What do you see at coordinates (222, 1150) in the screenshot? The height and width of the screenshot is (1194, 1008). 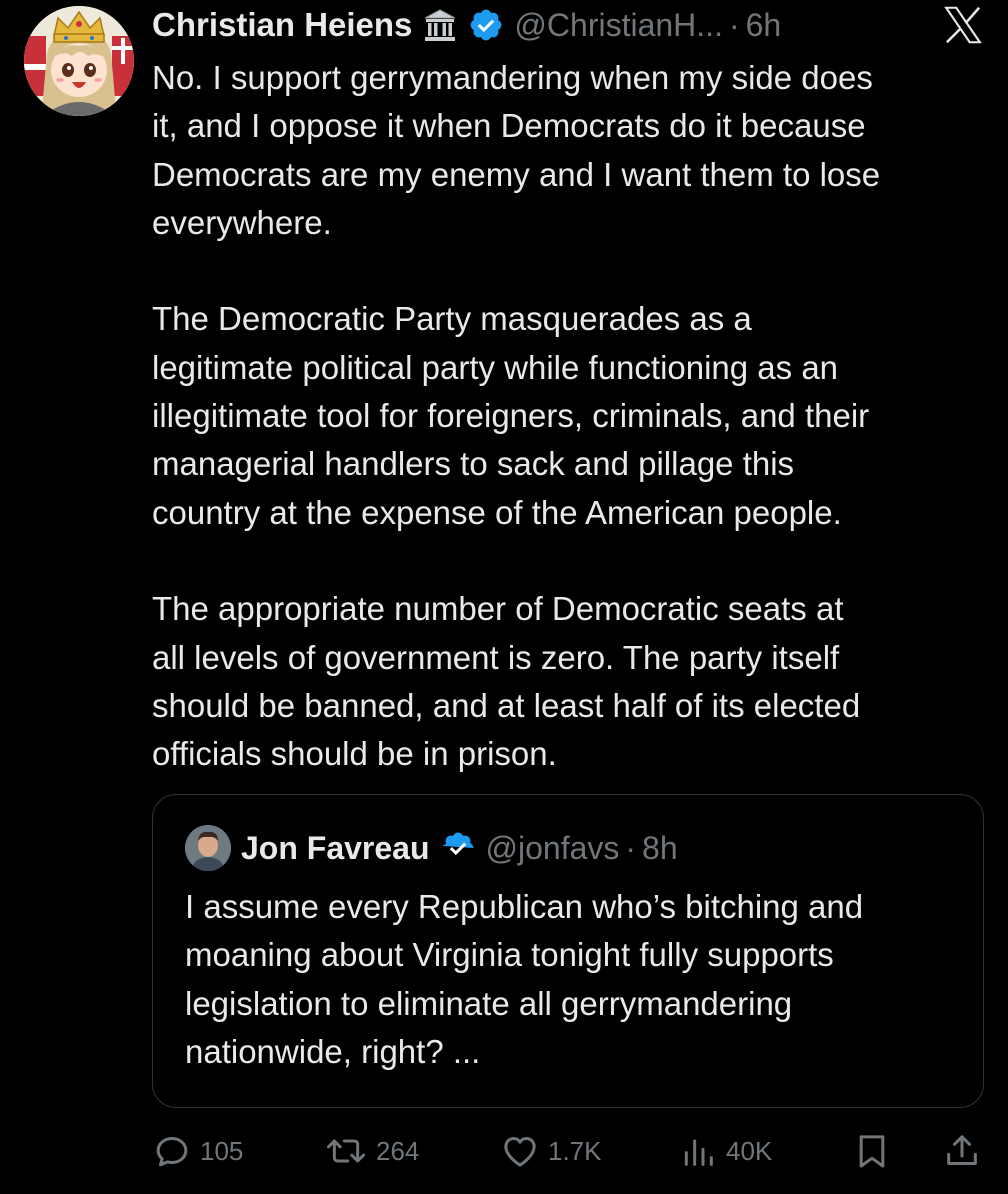 I see `reply-count: 105` at bounding box center [222, 1150].